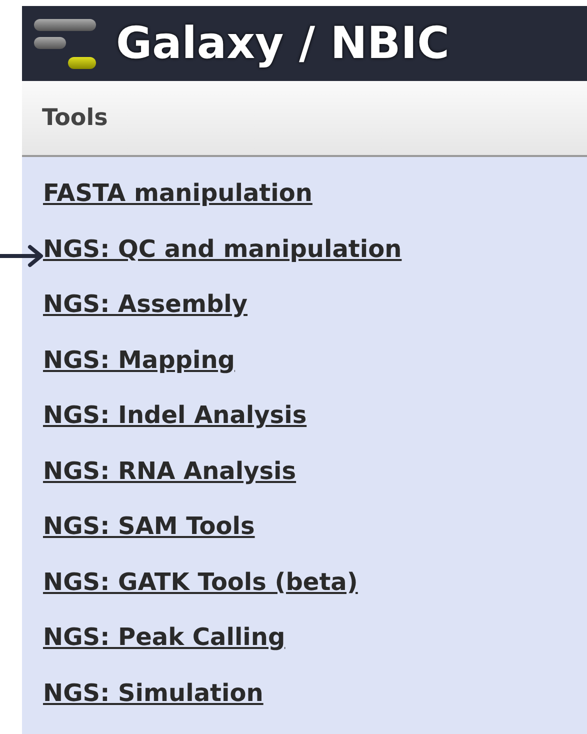 The height and width of the screenshot is (734, 587). Describe the element at coordinates (169, 470) in the screenshot. I see `tool-section-link: NGS: RNA Analysis` at that location.